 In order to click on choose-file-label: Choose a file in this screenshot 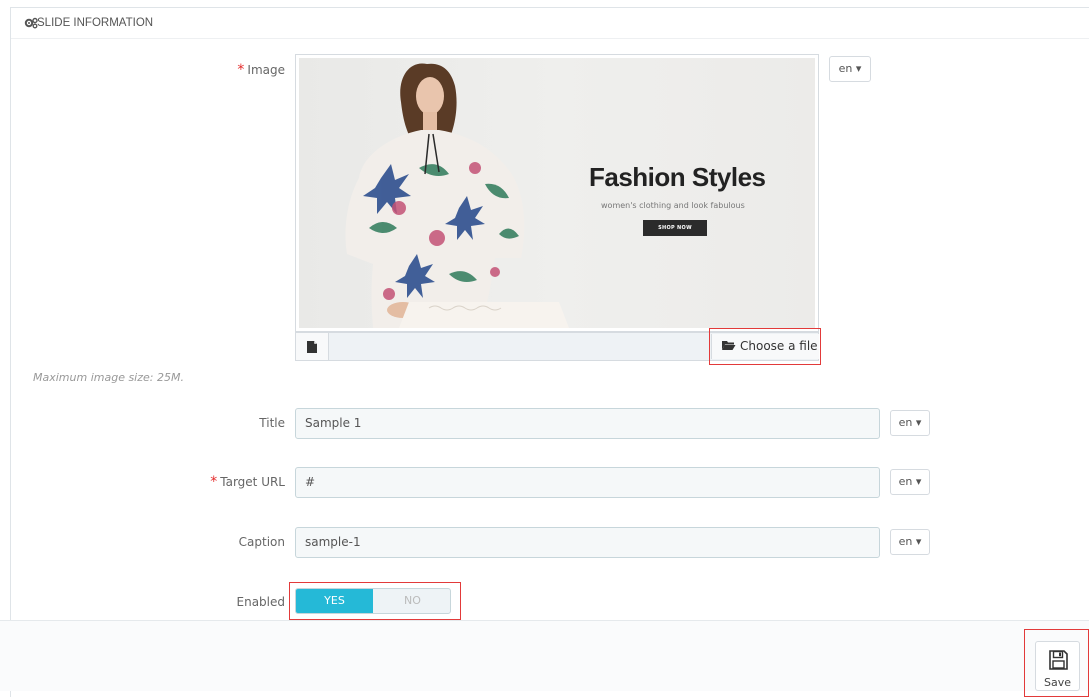, I will do `click(779, 346)`.